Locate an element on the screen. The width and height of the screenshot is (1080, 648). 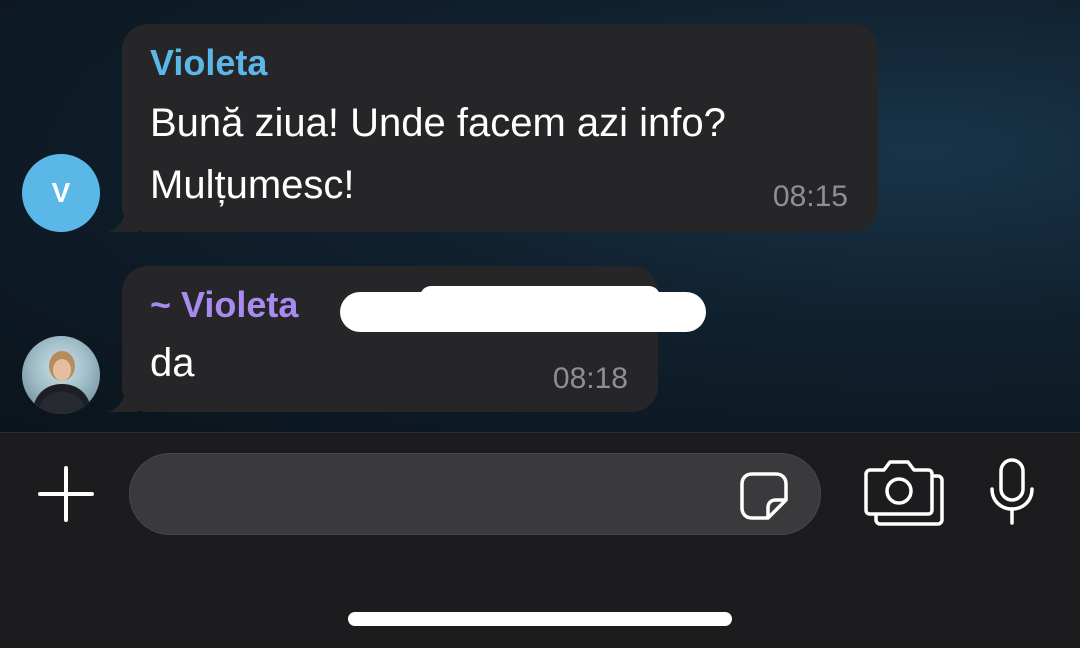
attach-button is located at coordinates (66, 494).